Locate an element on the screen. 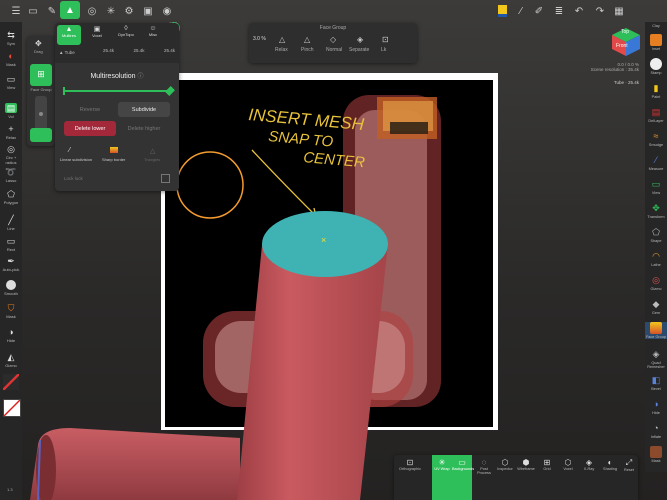  delete-higher-button: Delete higher is located at coordinates (144, 128).